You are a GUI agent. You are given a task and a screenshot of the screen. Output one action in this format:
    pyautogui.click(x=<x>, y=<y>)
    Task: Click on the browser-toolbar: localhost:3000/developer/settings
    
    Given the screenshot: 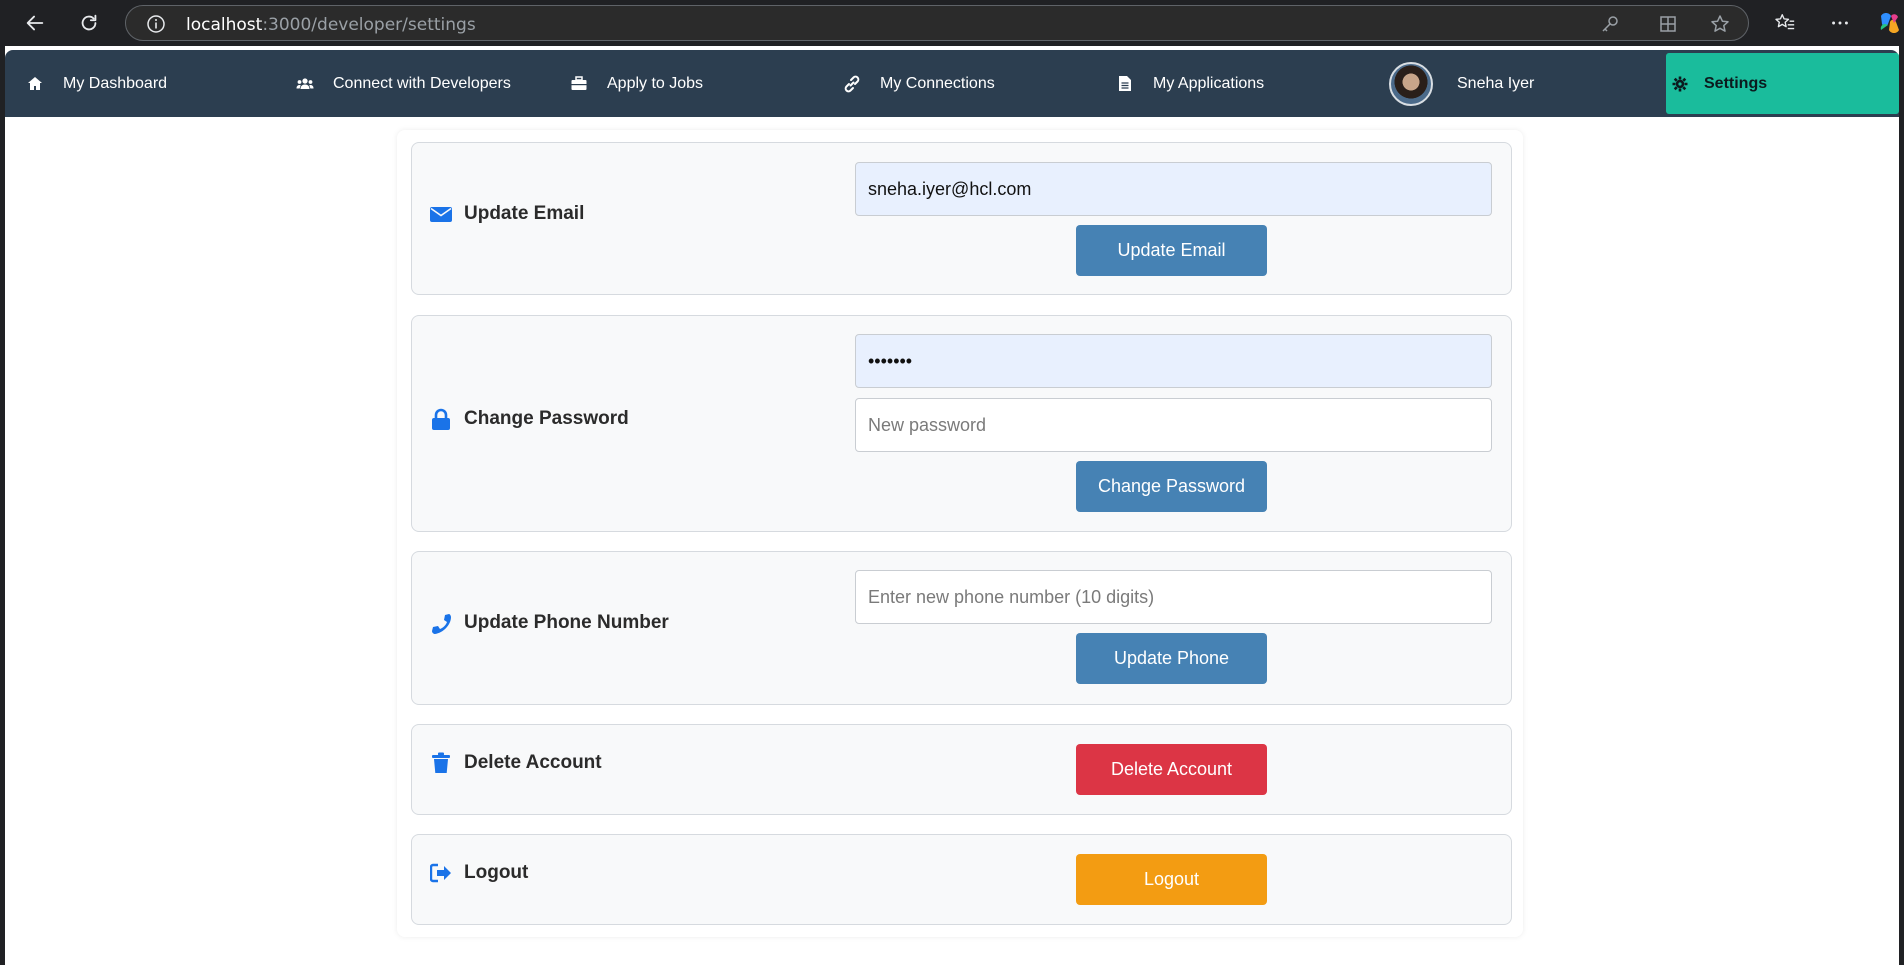 What is the action you would take?
    pyautogui.click(x=952, y=23)
    